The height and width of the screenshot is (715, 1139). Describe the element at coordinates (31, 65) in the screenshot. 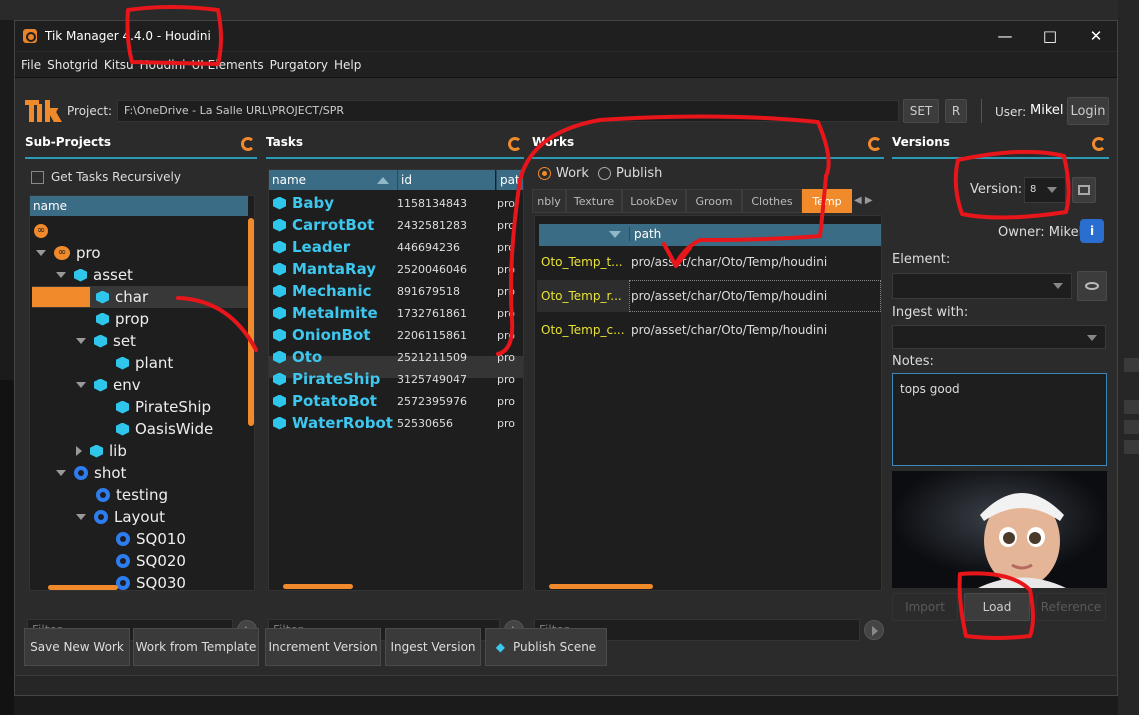

I see `menu-file: File` at that location.